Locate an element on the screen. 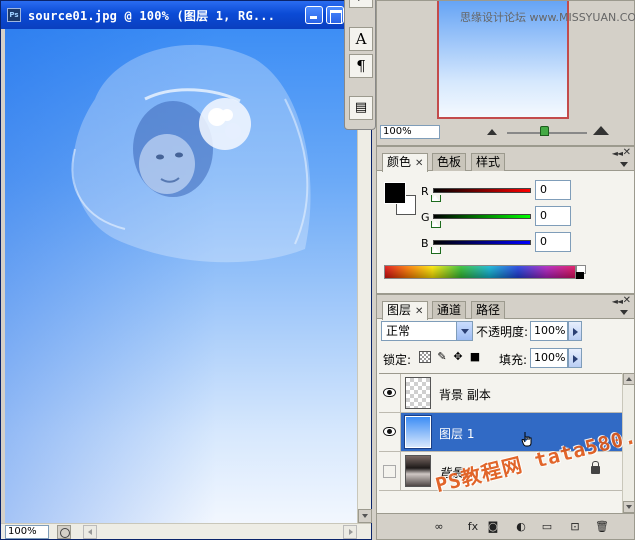 This screenshot has width=635, height=540. hidden-eye-box is located at coordinates (389, 471).